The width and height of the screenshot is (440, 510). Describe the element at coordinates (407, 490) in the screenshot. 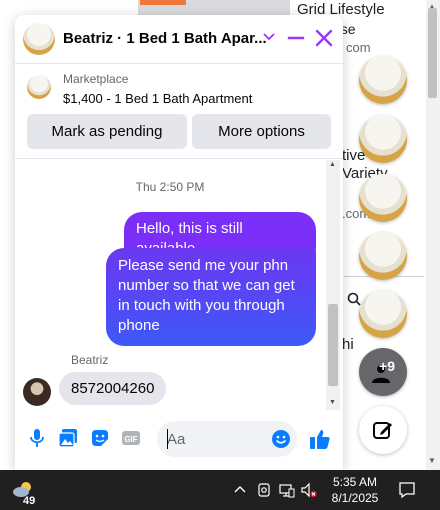

I see `notification-icon` at that location.